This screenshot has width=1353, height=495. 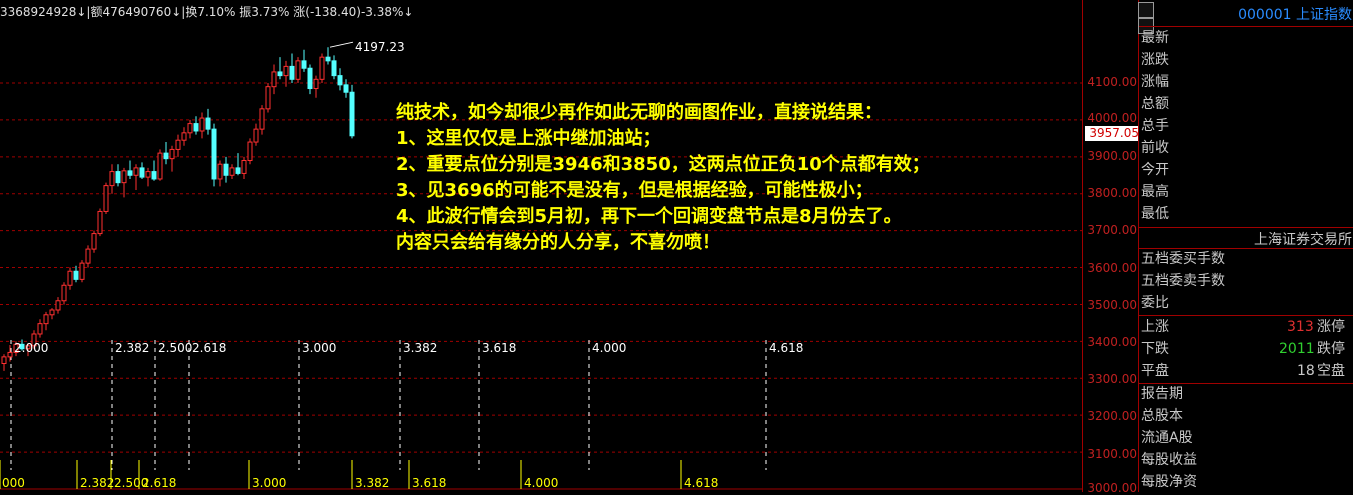 What do you see at coordinates (1331, 349) in the screenshot?
I see `limit-down-label: 跌停` at bounding box center [1331, 349].